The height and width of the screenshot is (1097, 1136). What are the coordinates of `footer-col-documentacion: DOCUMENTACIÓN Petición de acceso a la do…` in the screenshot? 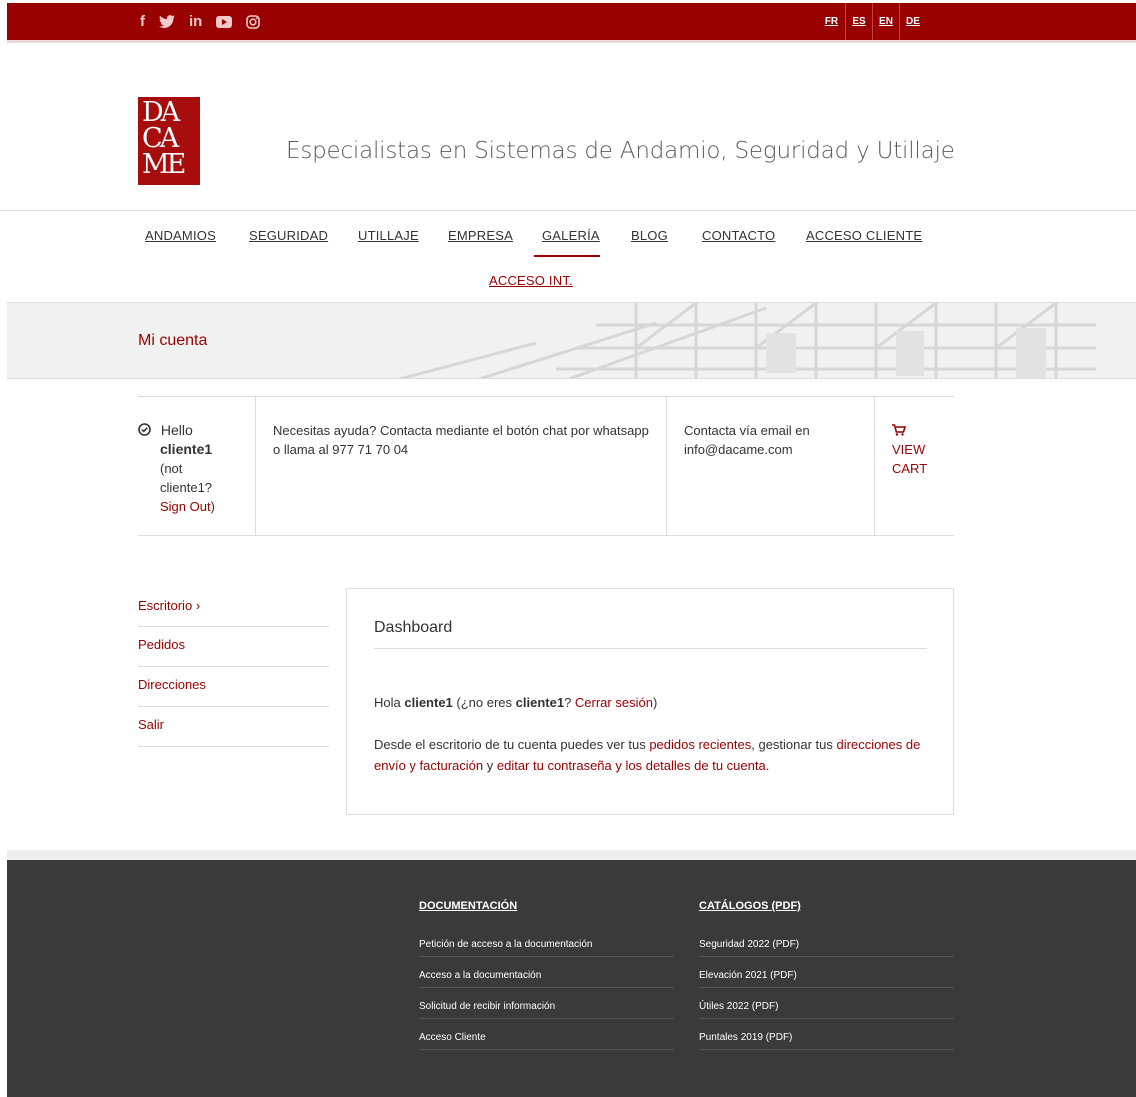 It's located at (546, 975).